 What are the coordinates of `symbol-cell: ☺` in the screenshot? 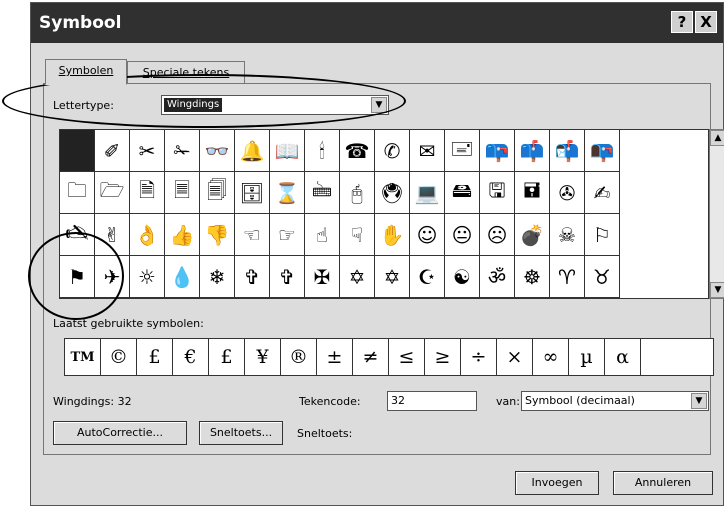 It's located at (427, 235).